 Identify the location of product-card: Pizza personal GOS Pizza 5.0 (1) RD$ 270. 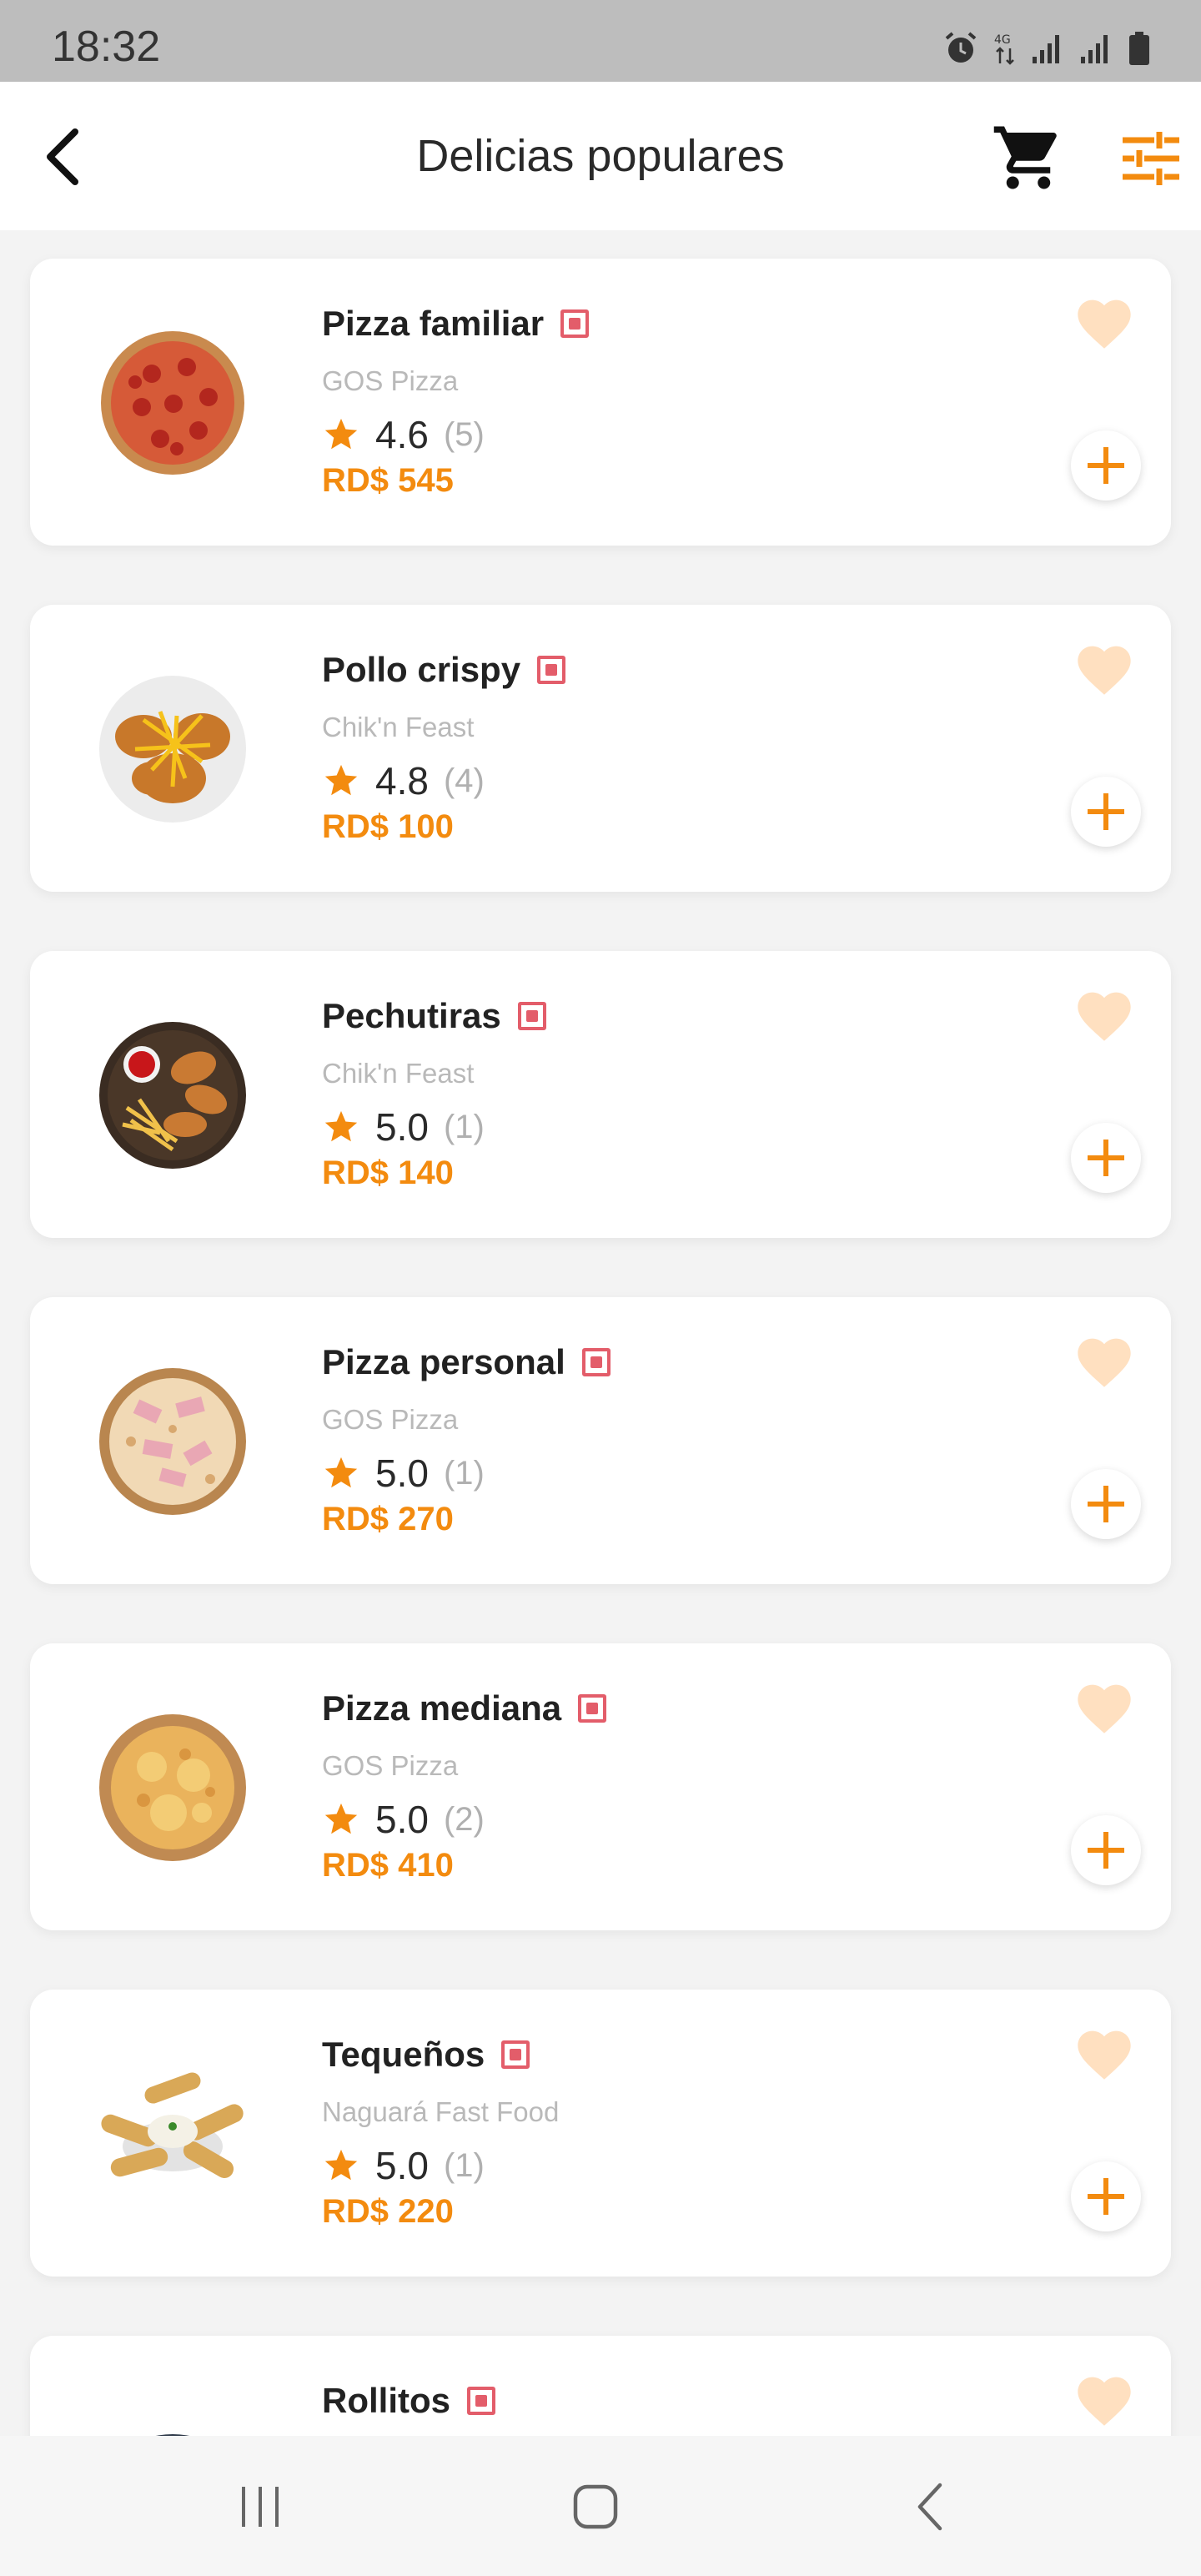
(601, 1440).